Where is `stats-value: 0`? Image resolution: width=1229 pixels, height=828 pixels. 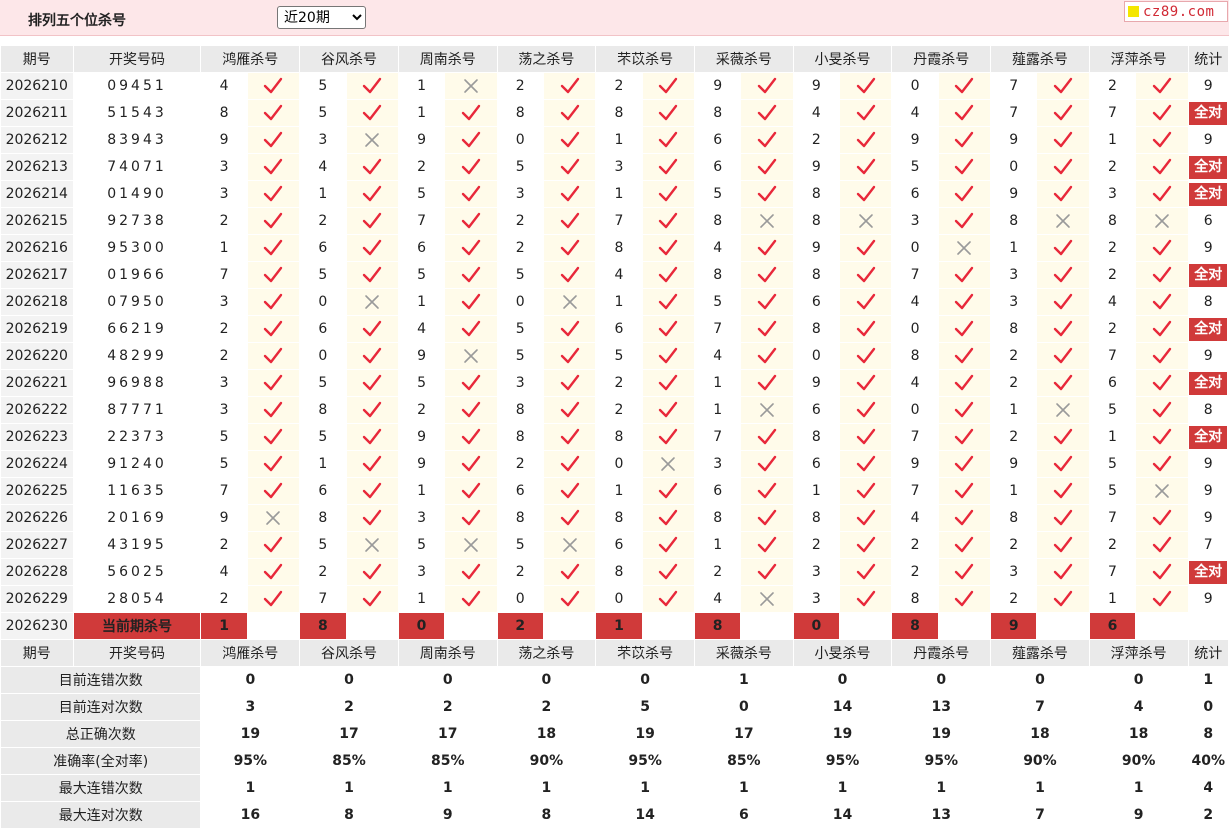
stats-value: 0 is located at coordinates (743, 707).